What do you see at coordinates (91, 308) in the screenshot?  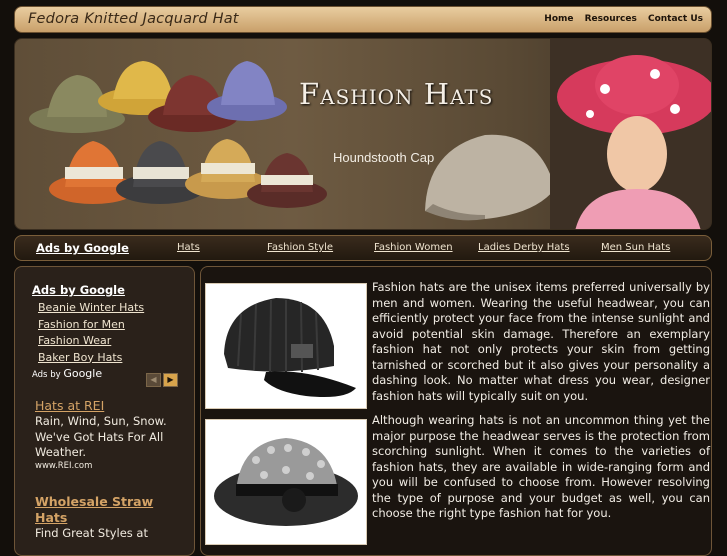 I see `sidebar-link-beanie: Beanie Winter Hats` at bounding box center [91, 308].